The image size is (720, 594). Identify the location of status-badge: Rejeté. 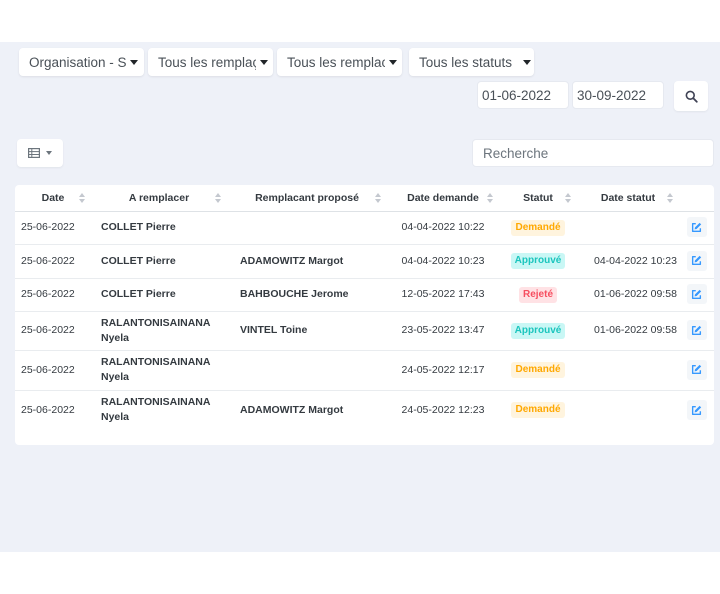
(537, 294).